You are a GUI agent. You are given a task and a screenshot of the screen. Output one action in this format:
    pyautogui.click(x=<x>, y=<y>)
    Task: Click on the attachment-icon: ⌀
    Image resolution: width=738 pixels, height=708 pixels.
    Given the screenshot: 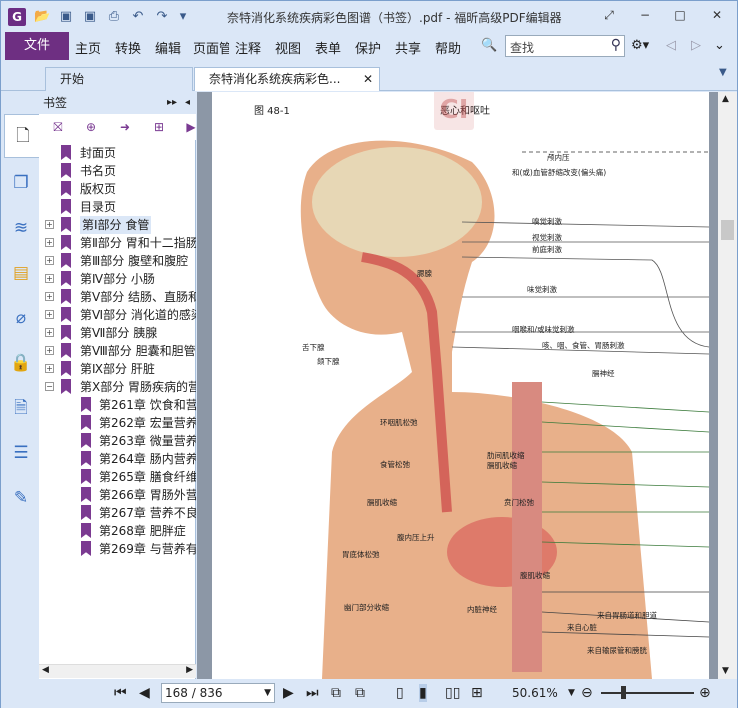 What is the action you would take?
    pyautogui.click(x=21, y=318)
    